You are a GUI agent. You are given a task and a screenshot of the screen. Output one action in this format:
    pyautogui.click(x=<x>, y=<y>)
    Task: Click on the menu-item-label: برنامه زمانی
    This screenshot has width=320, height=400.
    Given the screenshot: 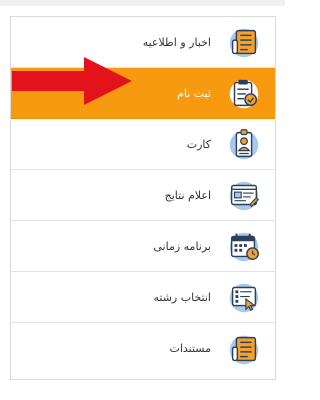 What is the action you would take?
    pyautogui.click(x=182, y=246)
    